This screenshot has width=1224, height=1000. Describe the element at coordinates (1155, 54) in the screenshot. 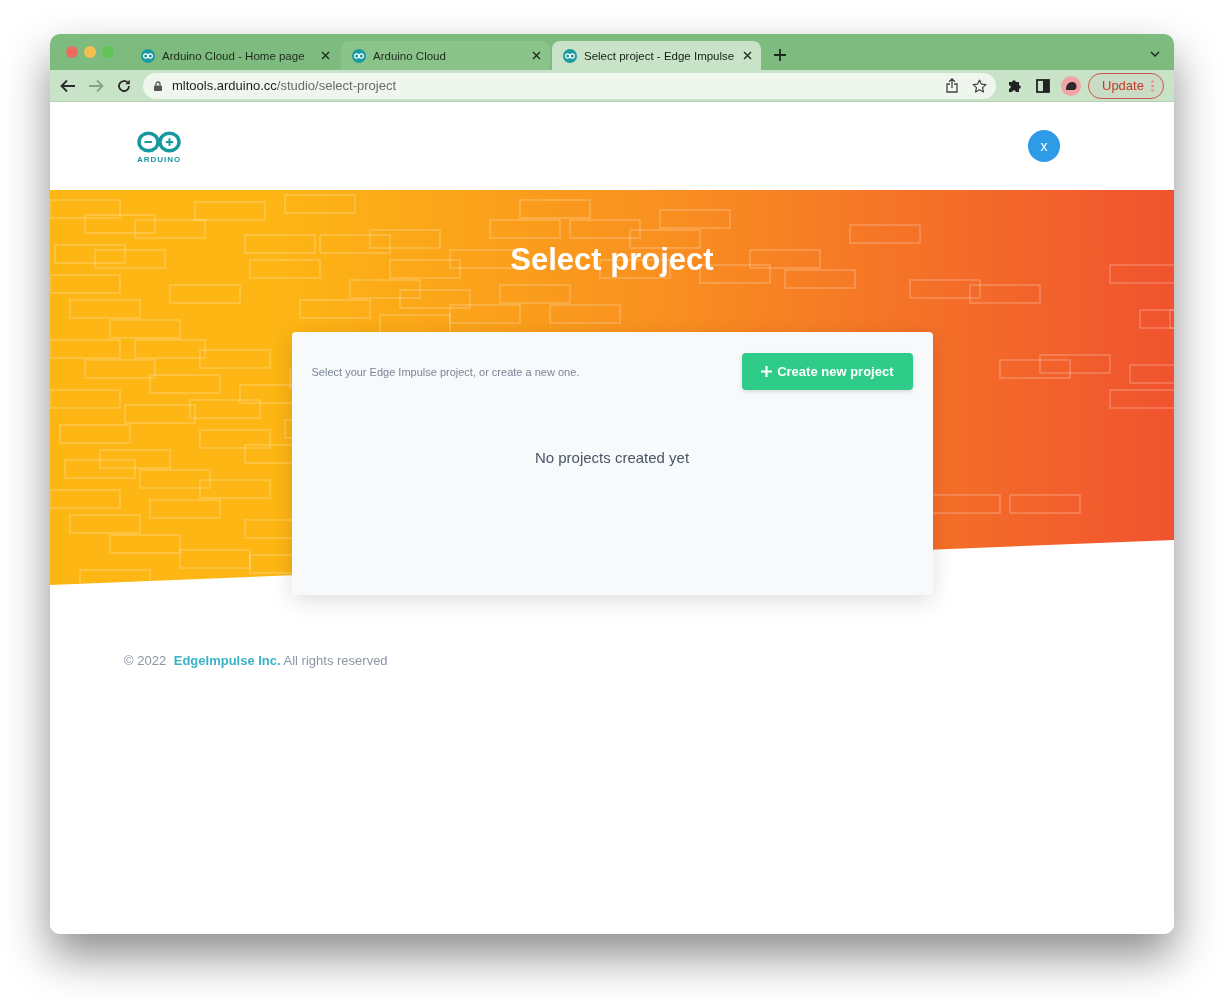

I see `chevron-down-icon` at that location.